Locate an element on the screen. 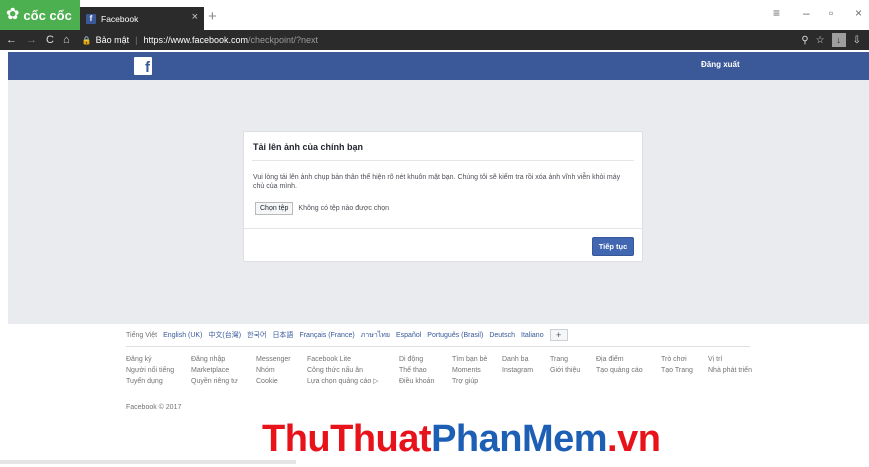 The height and width of the screenshot is (467, 869). file-input-row: Chọn tệp Không có tệp nào được chọn is located at coordinates (322, 208).